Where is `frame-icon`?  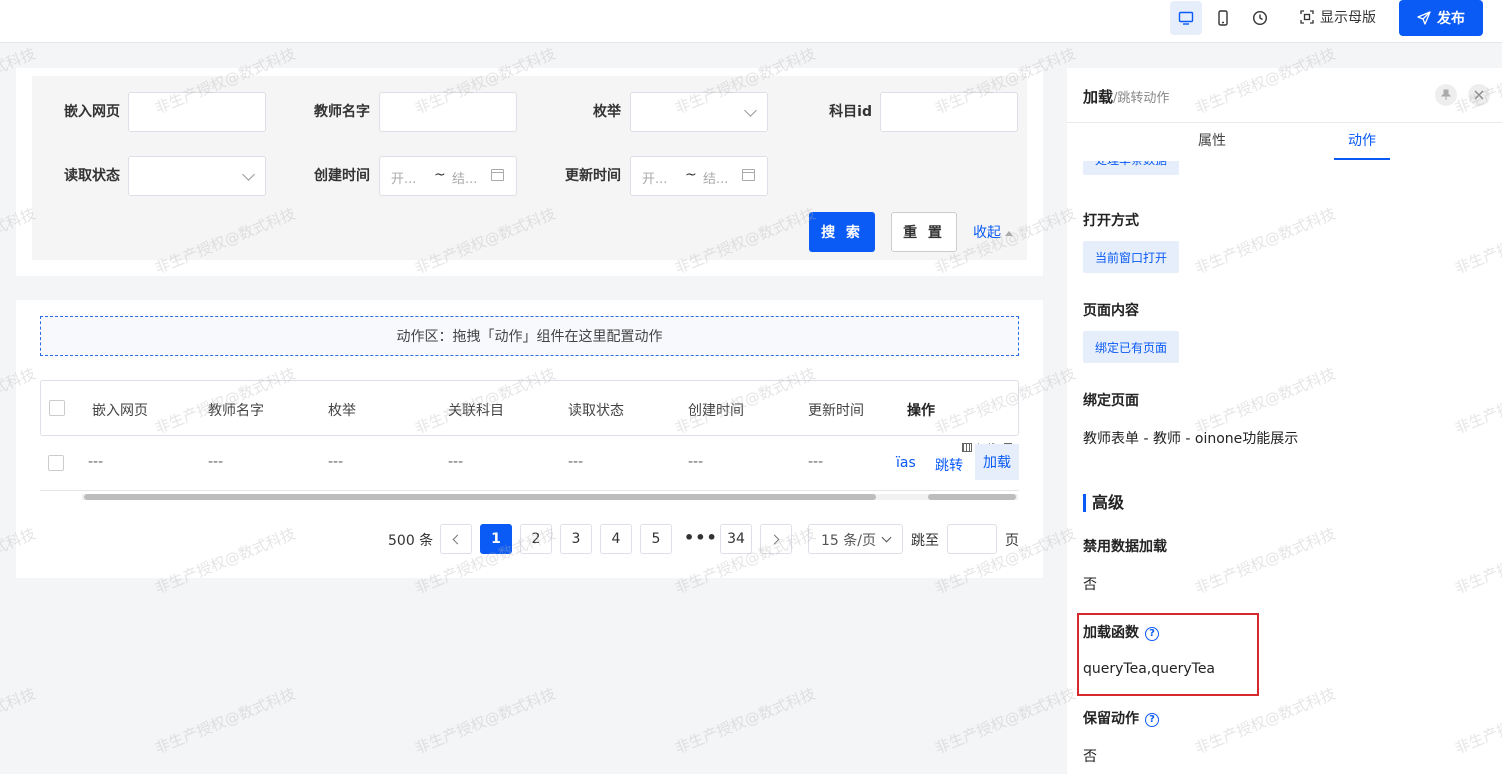 frame-icon is located at coordinates (1307, 17).